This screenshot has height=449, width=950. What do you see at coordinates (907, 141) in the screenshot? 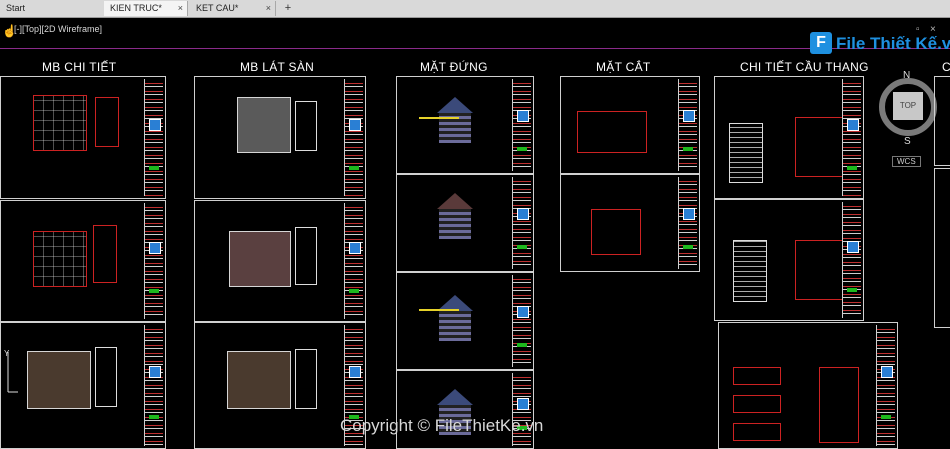
I see `compass-south-label: S` at bounding box center [907, 141].